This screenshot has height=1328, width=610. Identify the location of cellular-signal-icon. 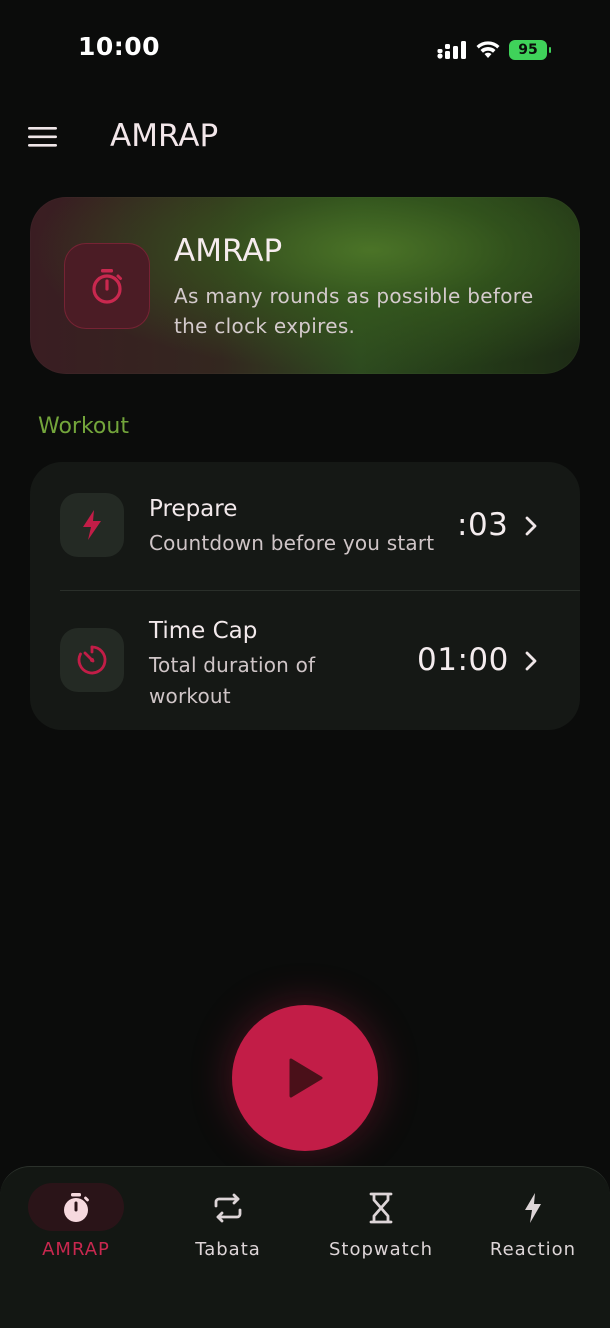
(451, 50).